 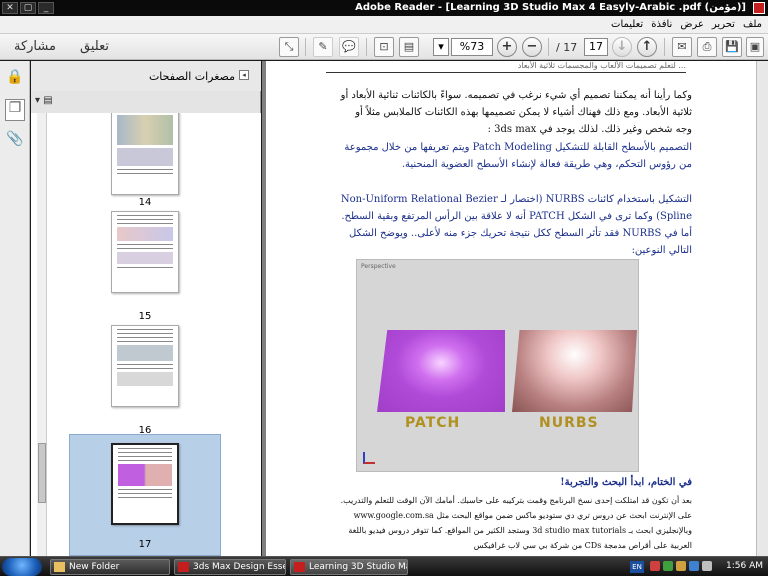 What do you see at coordinates (384, 25) in the screenshot?
I see `menu-bar: ملف تحرير عرض نافذة تعليمات` at bounding box center [384, 25].